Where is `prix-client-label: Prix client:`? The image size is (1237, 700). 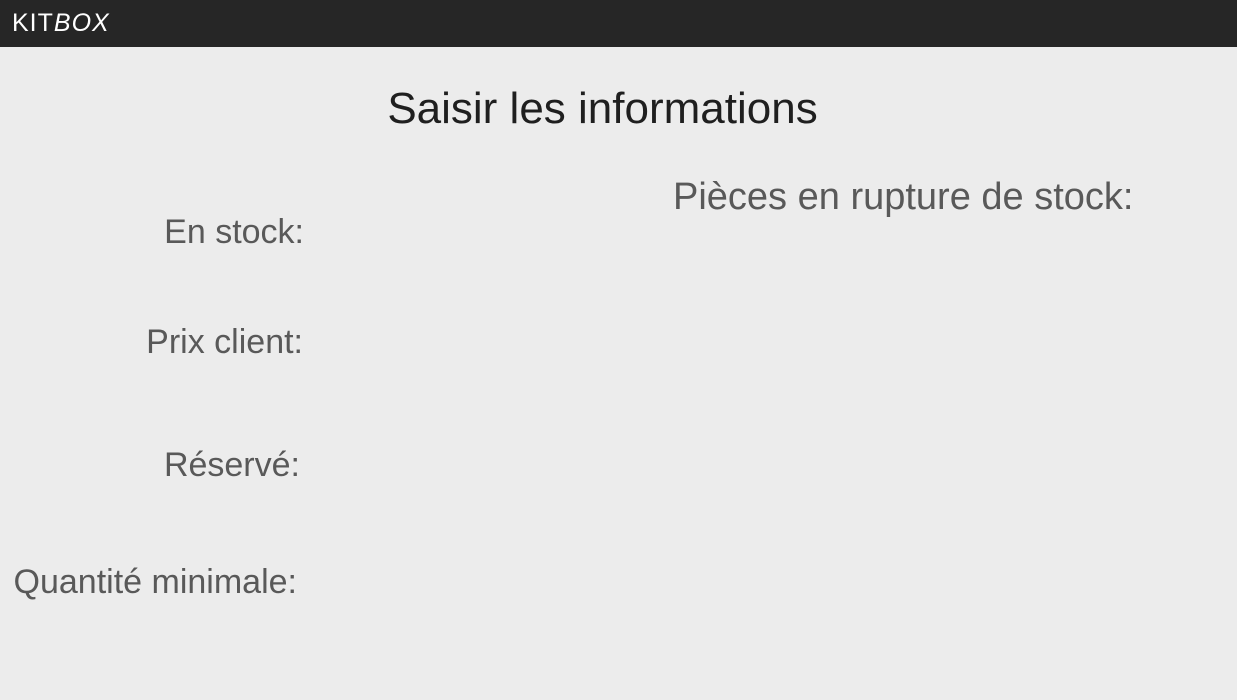 prix-client-label: Prix client: is located at coordinates (224, 342).